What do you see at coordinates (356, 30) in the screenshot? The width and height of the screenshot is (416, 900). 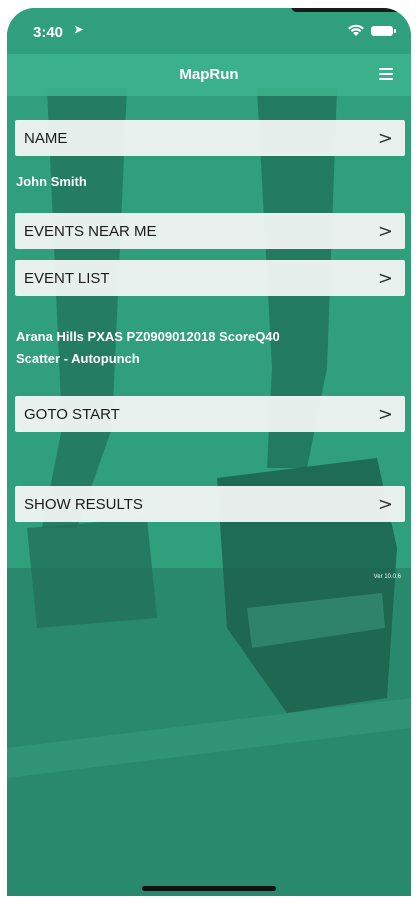 I see `wifi-icon` at bounding box center [356, 30].